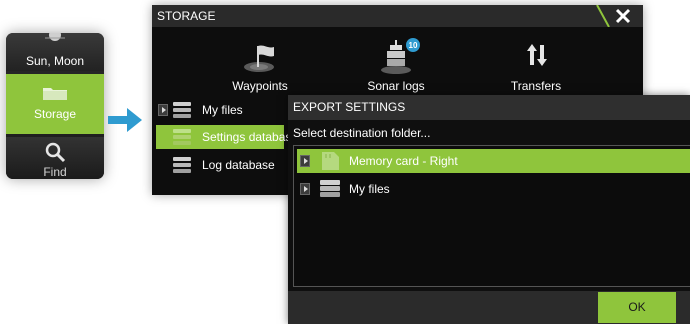 Image resolution: width=690 pixels, height=324 pixels. I want to click on ok-button: OK, so click(637, 307).